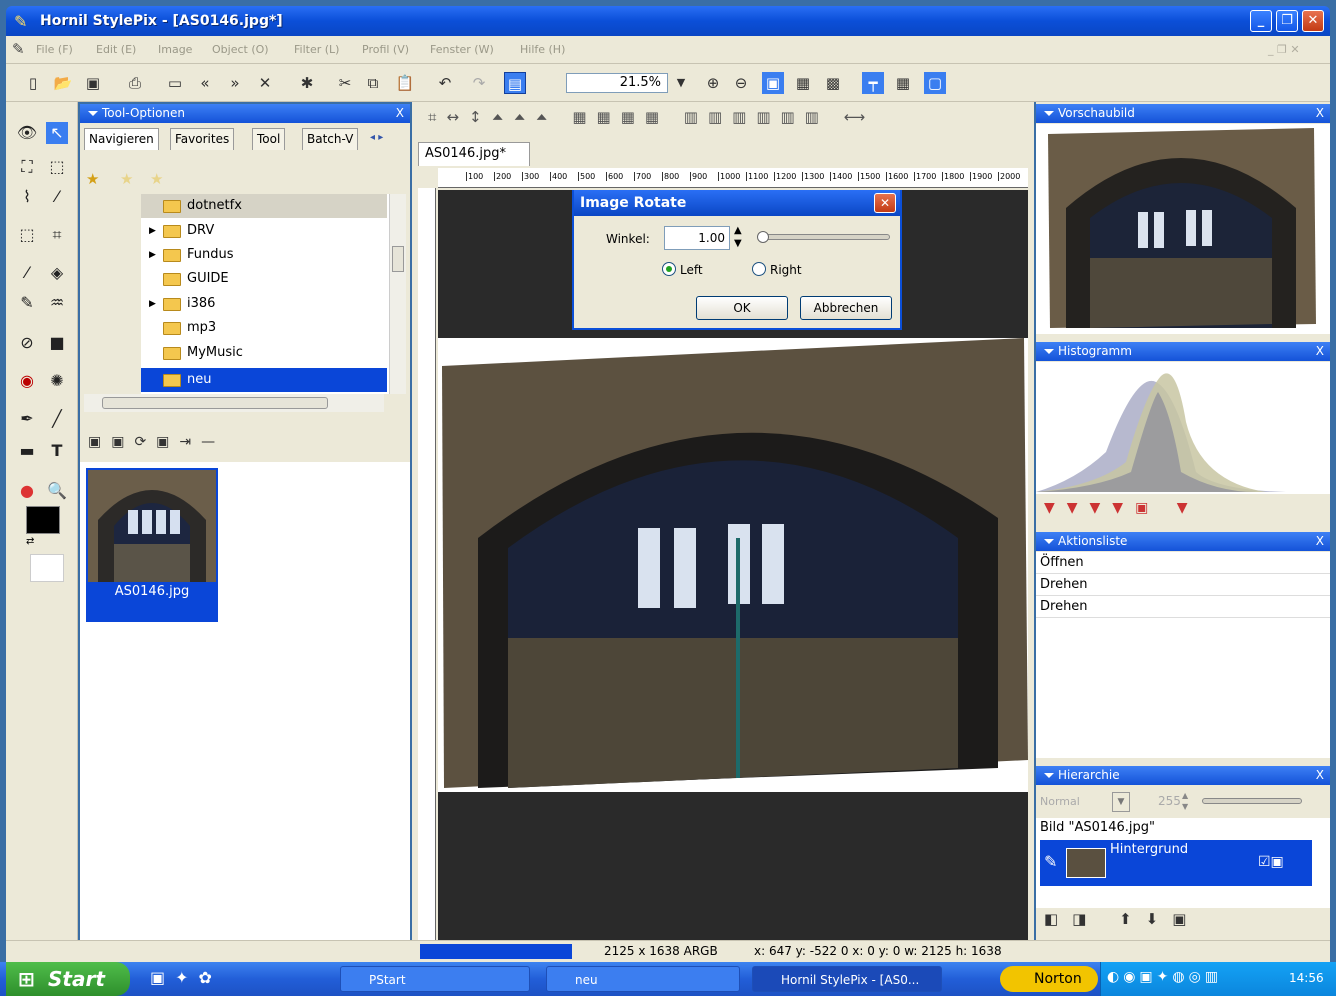 The height and width of the screenshot is (996, 1336). I want to click on cut-icon: ✂, so click(345, 83).